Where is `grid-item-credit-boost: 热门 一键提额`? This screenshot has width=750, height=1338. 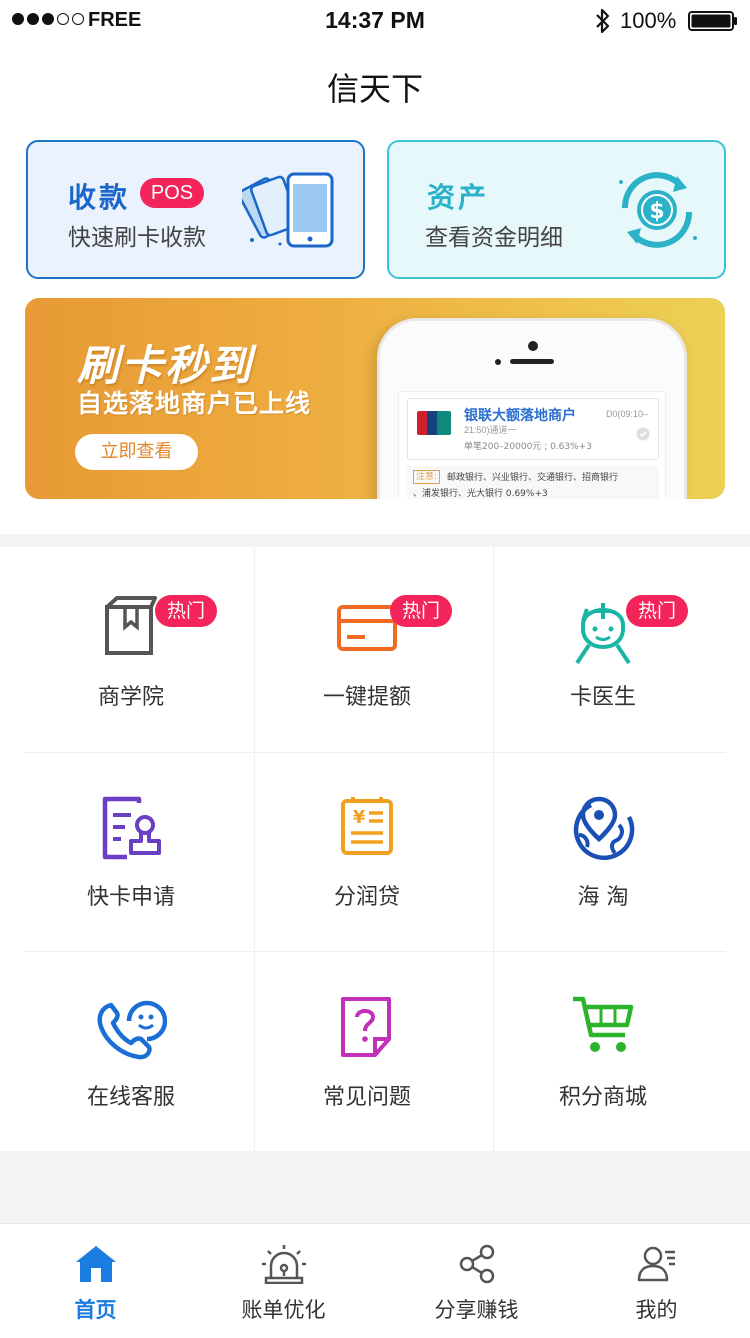
grid-item-credit-boost: 热门 一键提额 is located at coordinates (367, 647).